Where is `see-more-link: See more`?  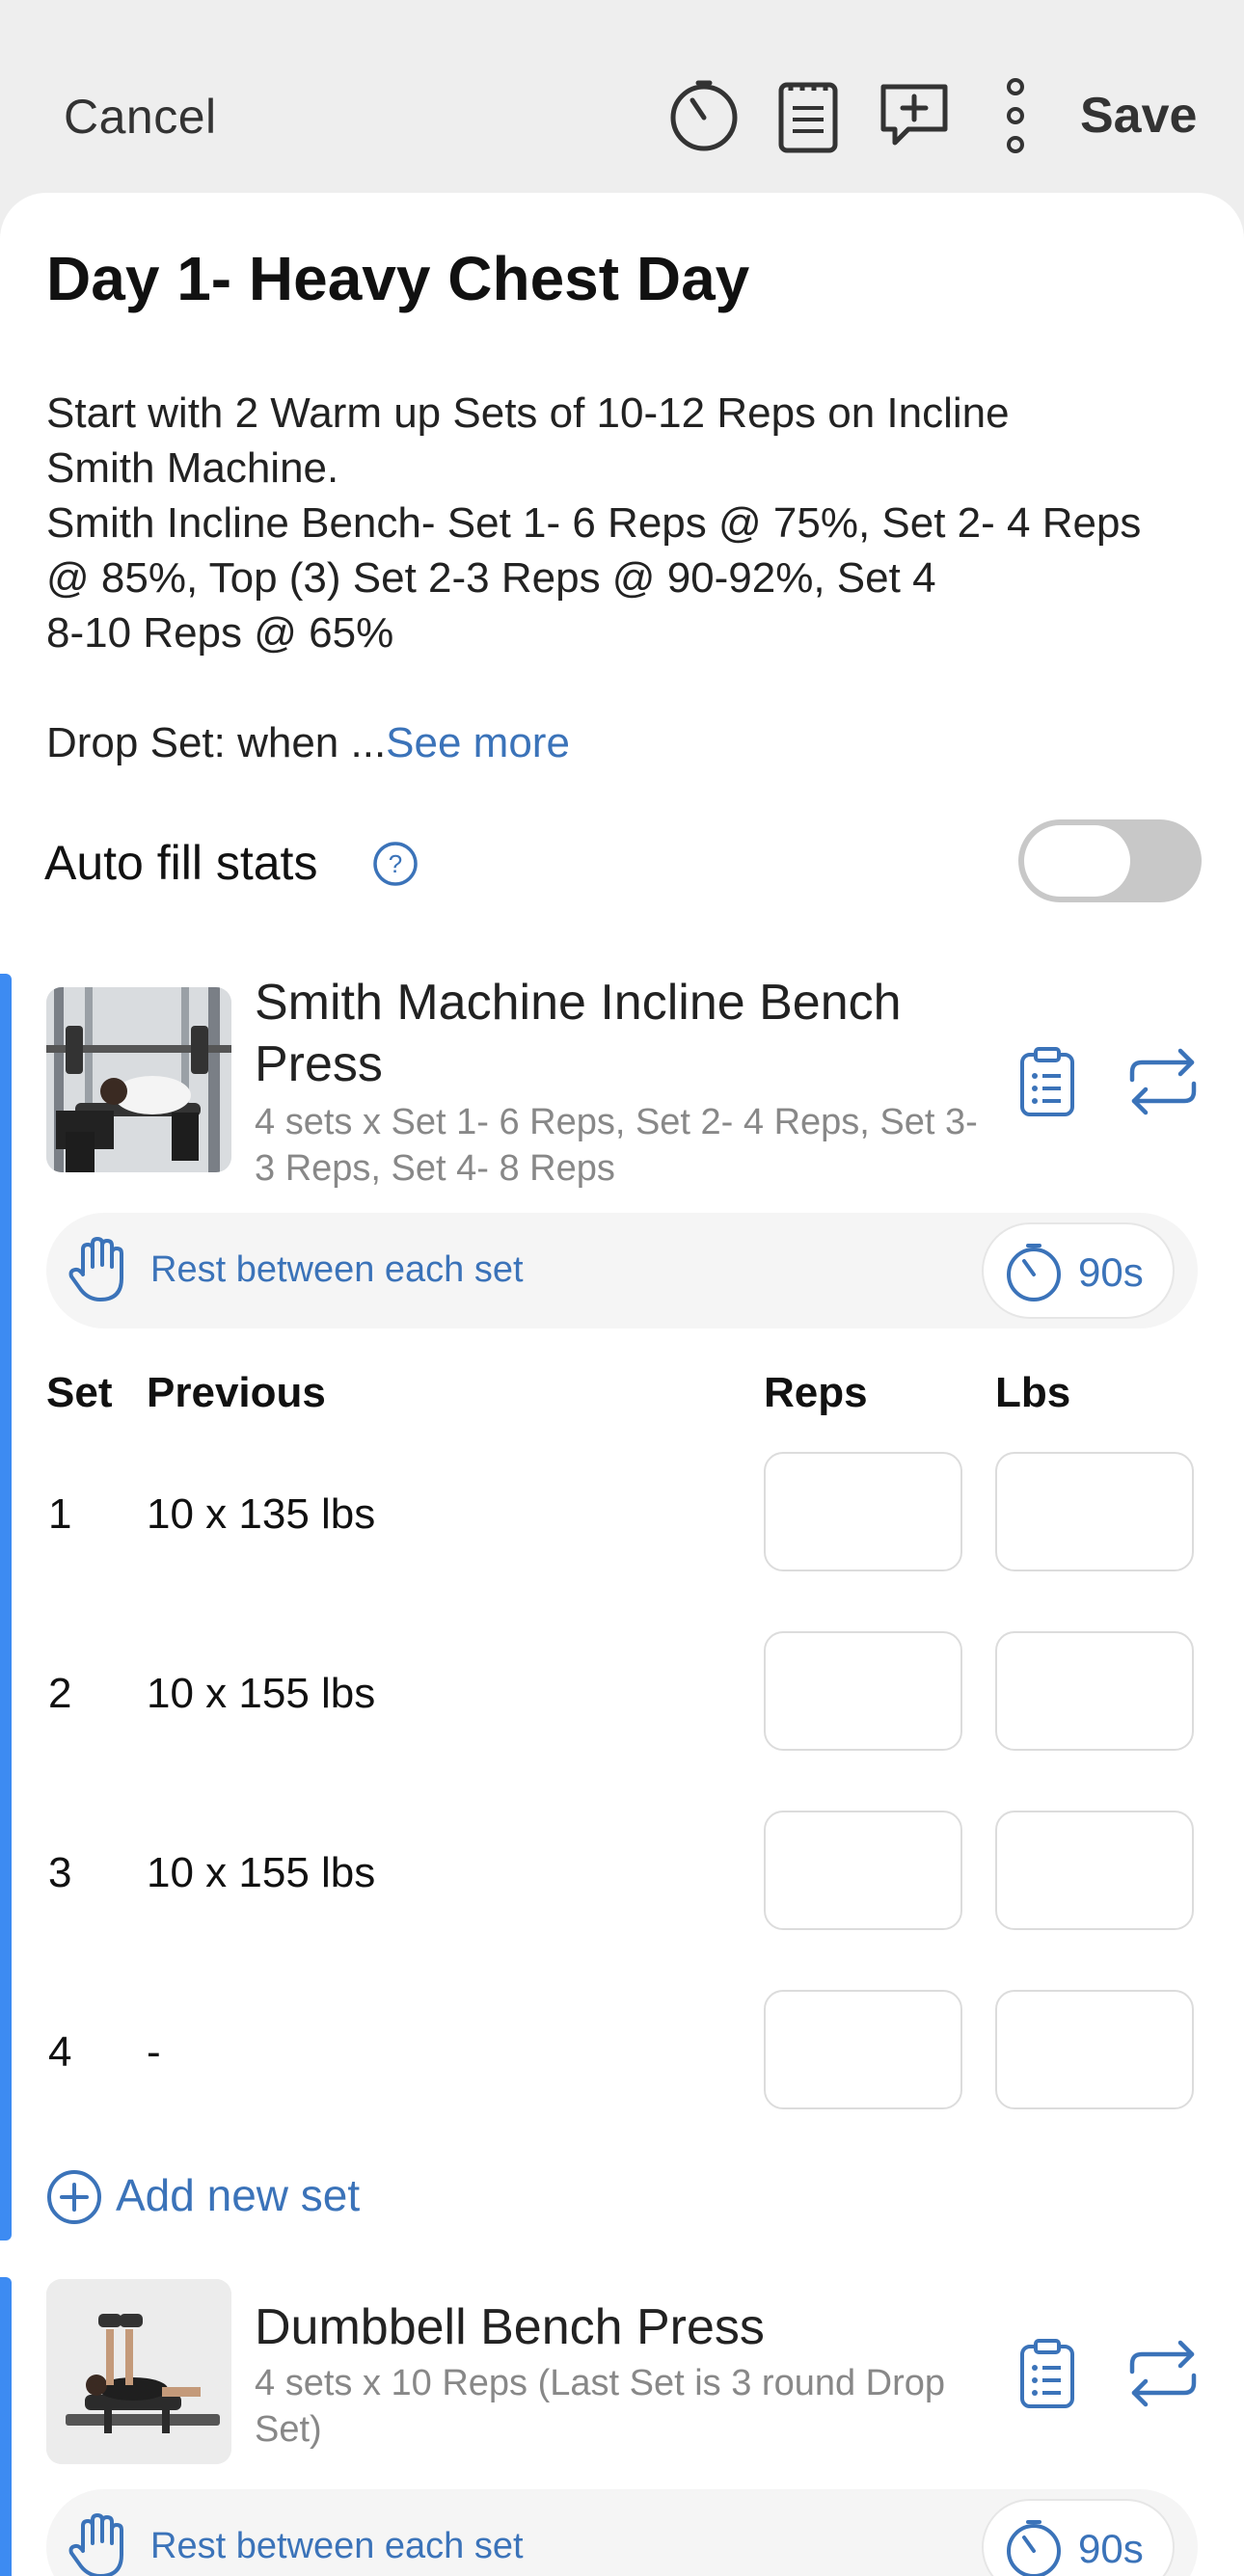 see-more-link: See more is located at coordinates (478, 742).